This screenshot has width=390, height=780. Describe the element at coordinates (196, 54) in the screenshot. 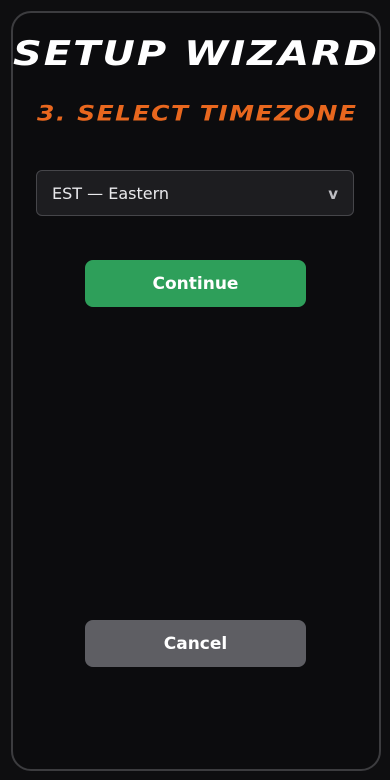

I see `page-title: Setup Wizard` at that location.